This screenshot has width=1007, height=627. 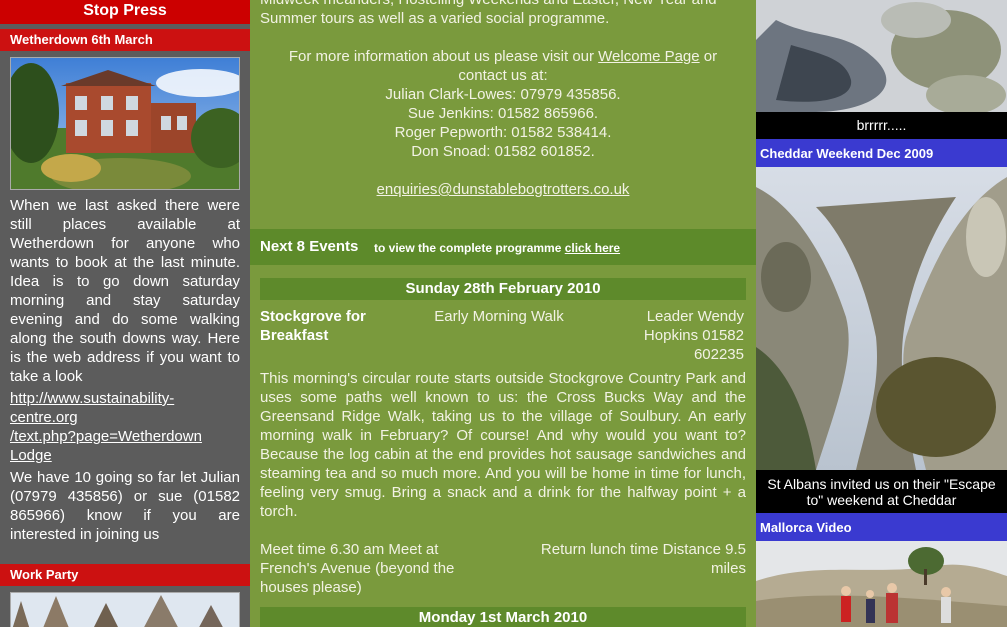 What do you see at coordinates (503, 113) in the screenshot?
I see `contact-sue: Sue Jenkins: 01582 865966.` at bounding box center [503, 113].